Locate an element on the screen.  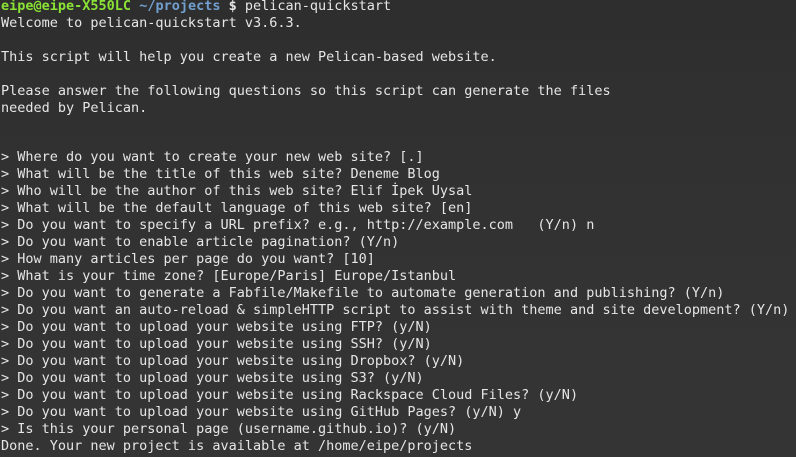
prompt-symbol: $ is located at coordinates (232, 7).